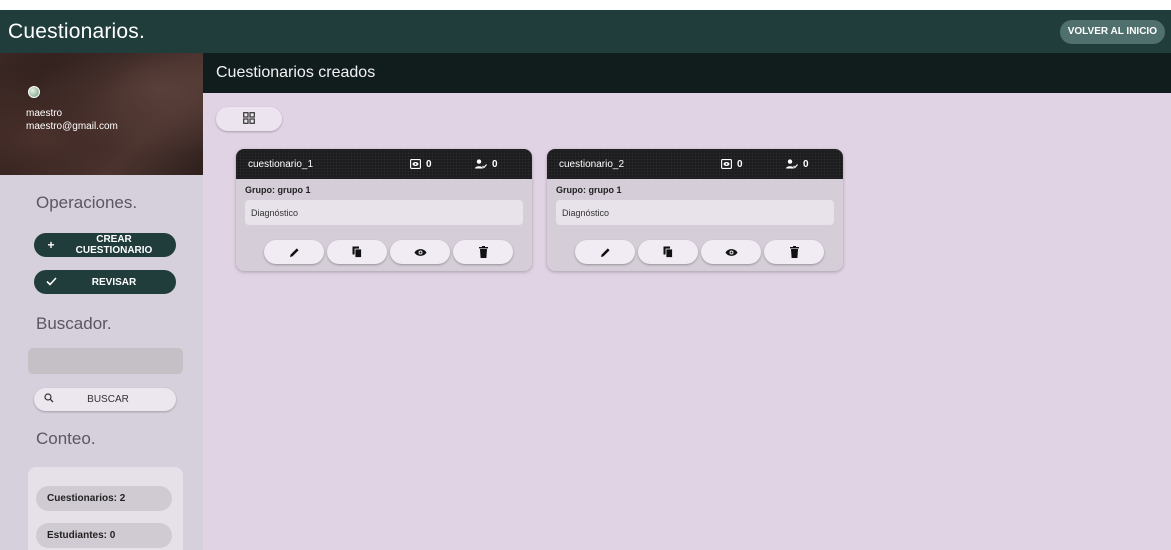 The image size is (1171, 550). Describe the element at coordinates (114, 282) in the screenshot. I see `review-label: REVISAR` at that location.